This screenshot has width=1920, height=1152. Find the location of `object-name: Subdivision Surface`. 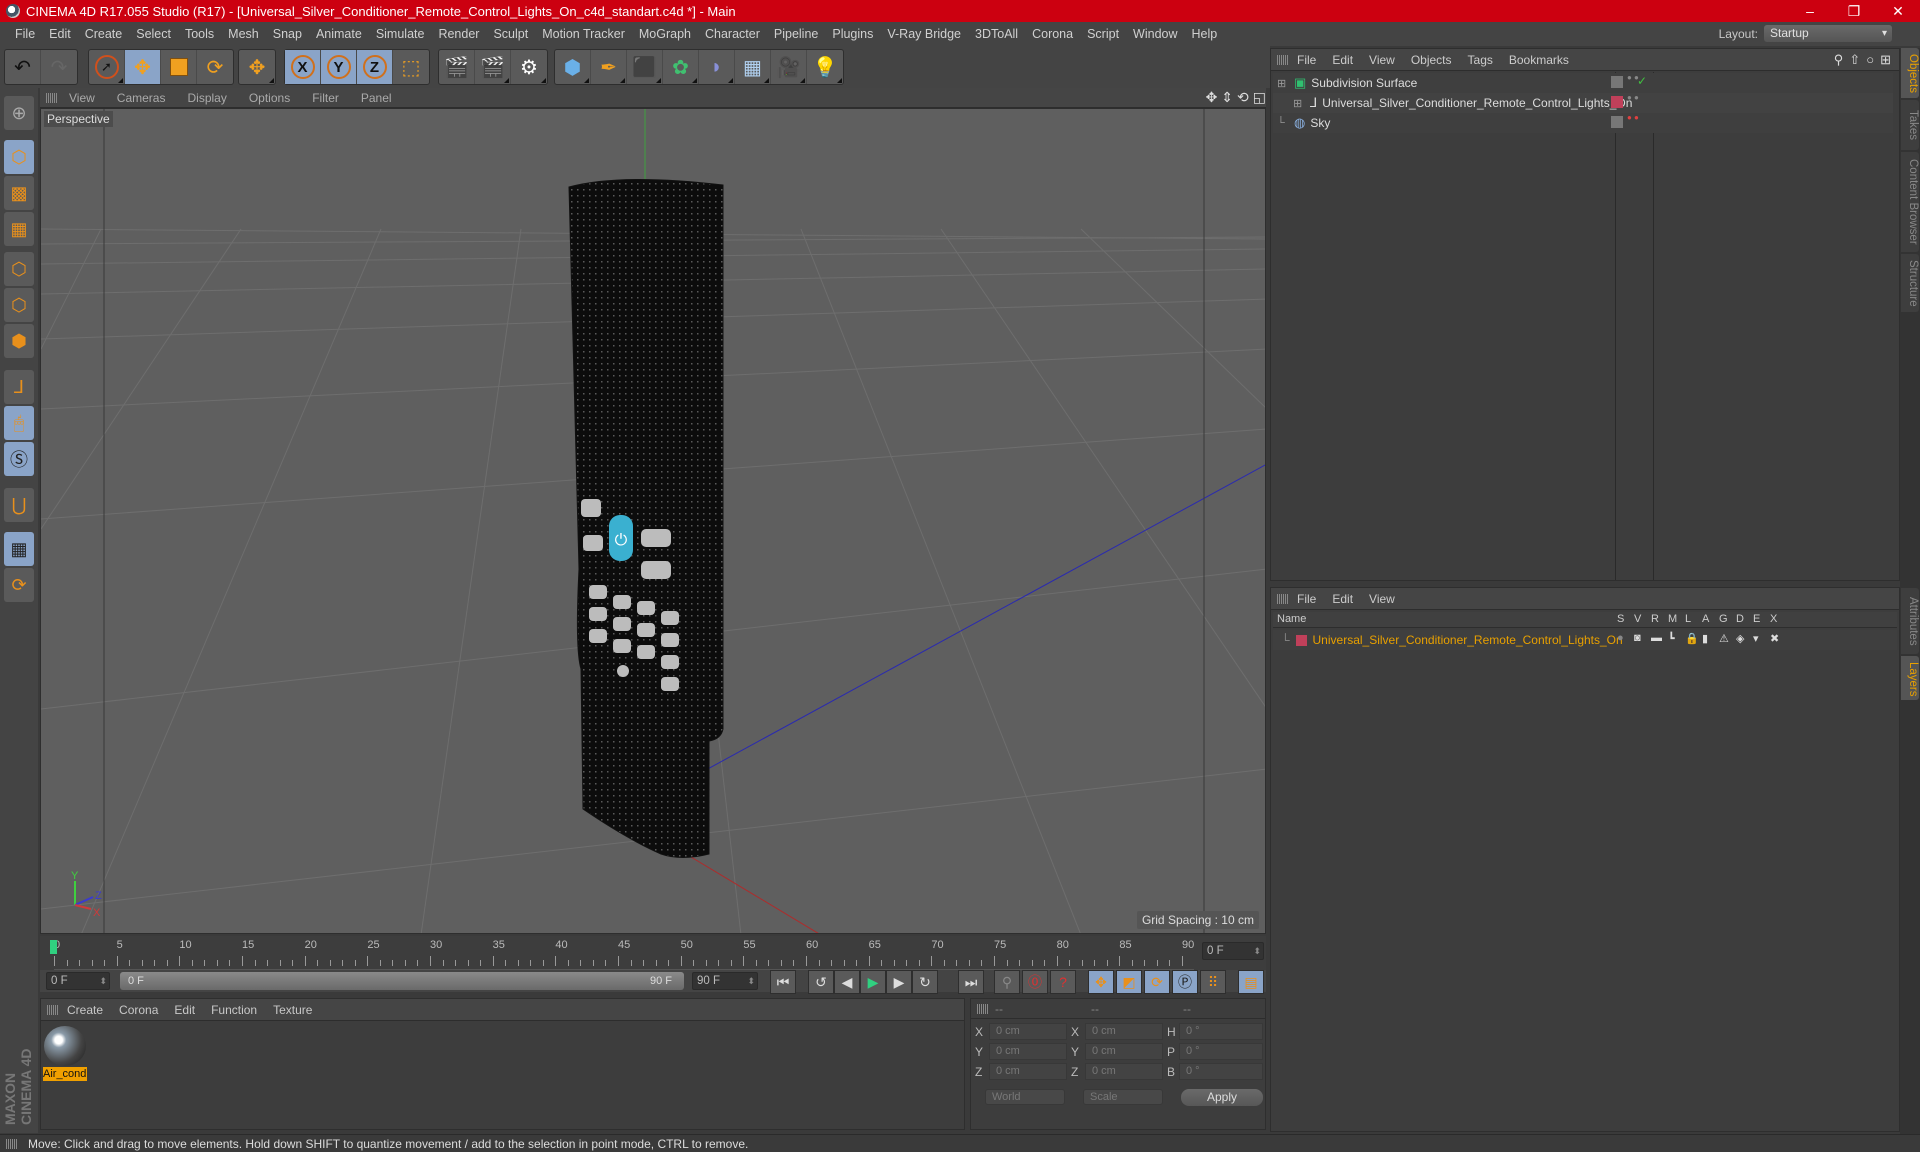

object-name: Subdivision Surface is located at coordinates (1364, 83).